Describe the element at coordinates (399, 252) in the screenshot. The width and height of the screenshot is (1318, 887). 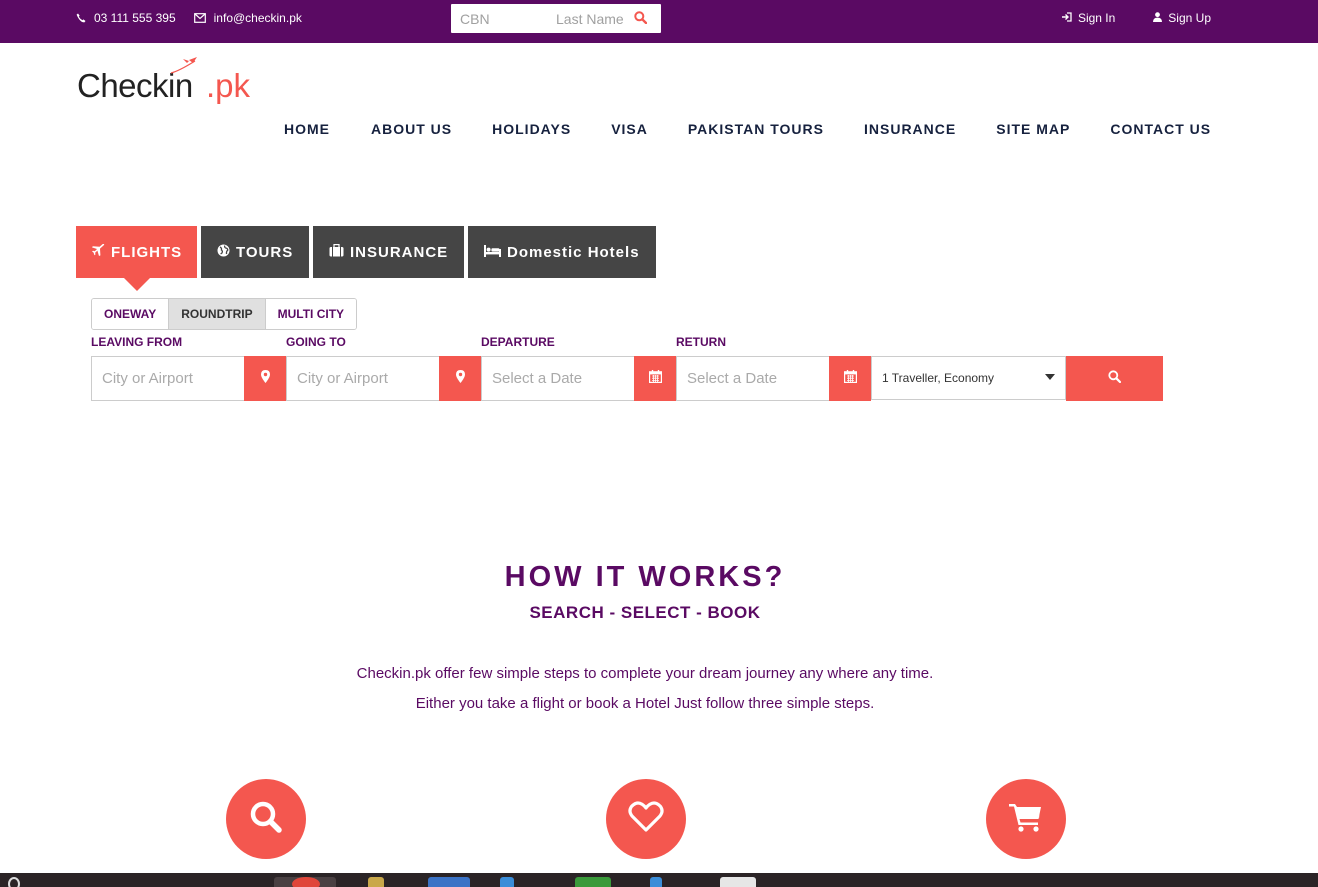
I see `tab-insurance-label: INSURANCE` at that location.